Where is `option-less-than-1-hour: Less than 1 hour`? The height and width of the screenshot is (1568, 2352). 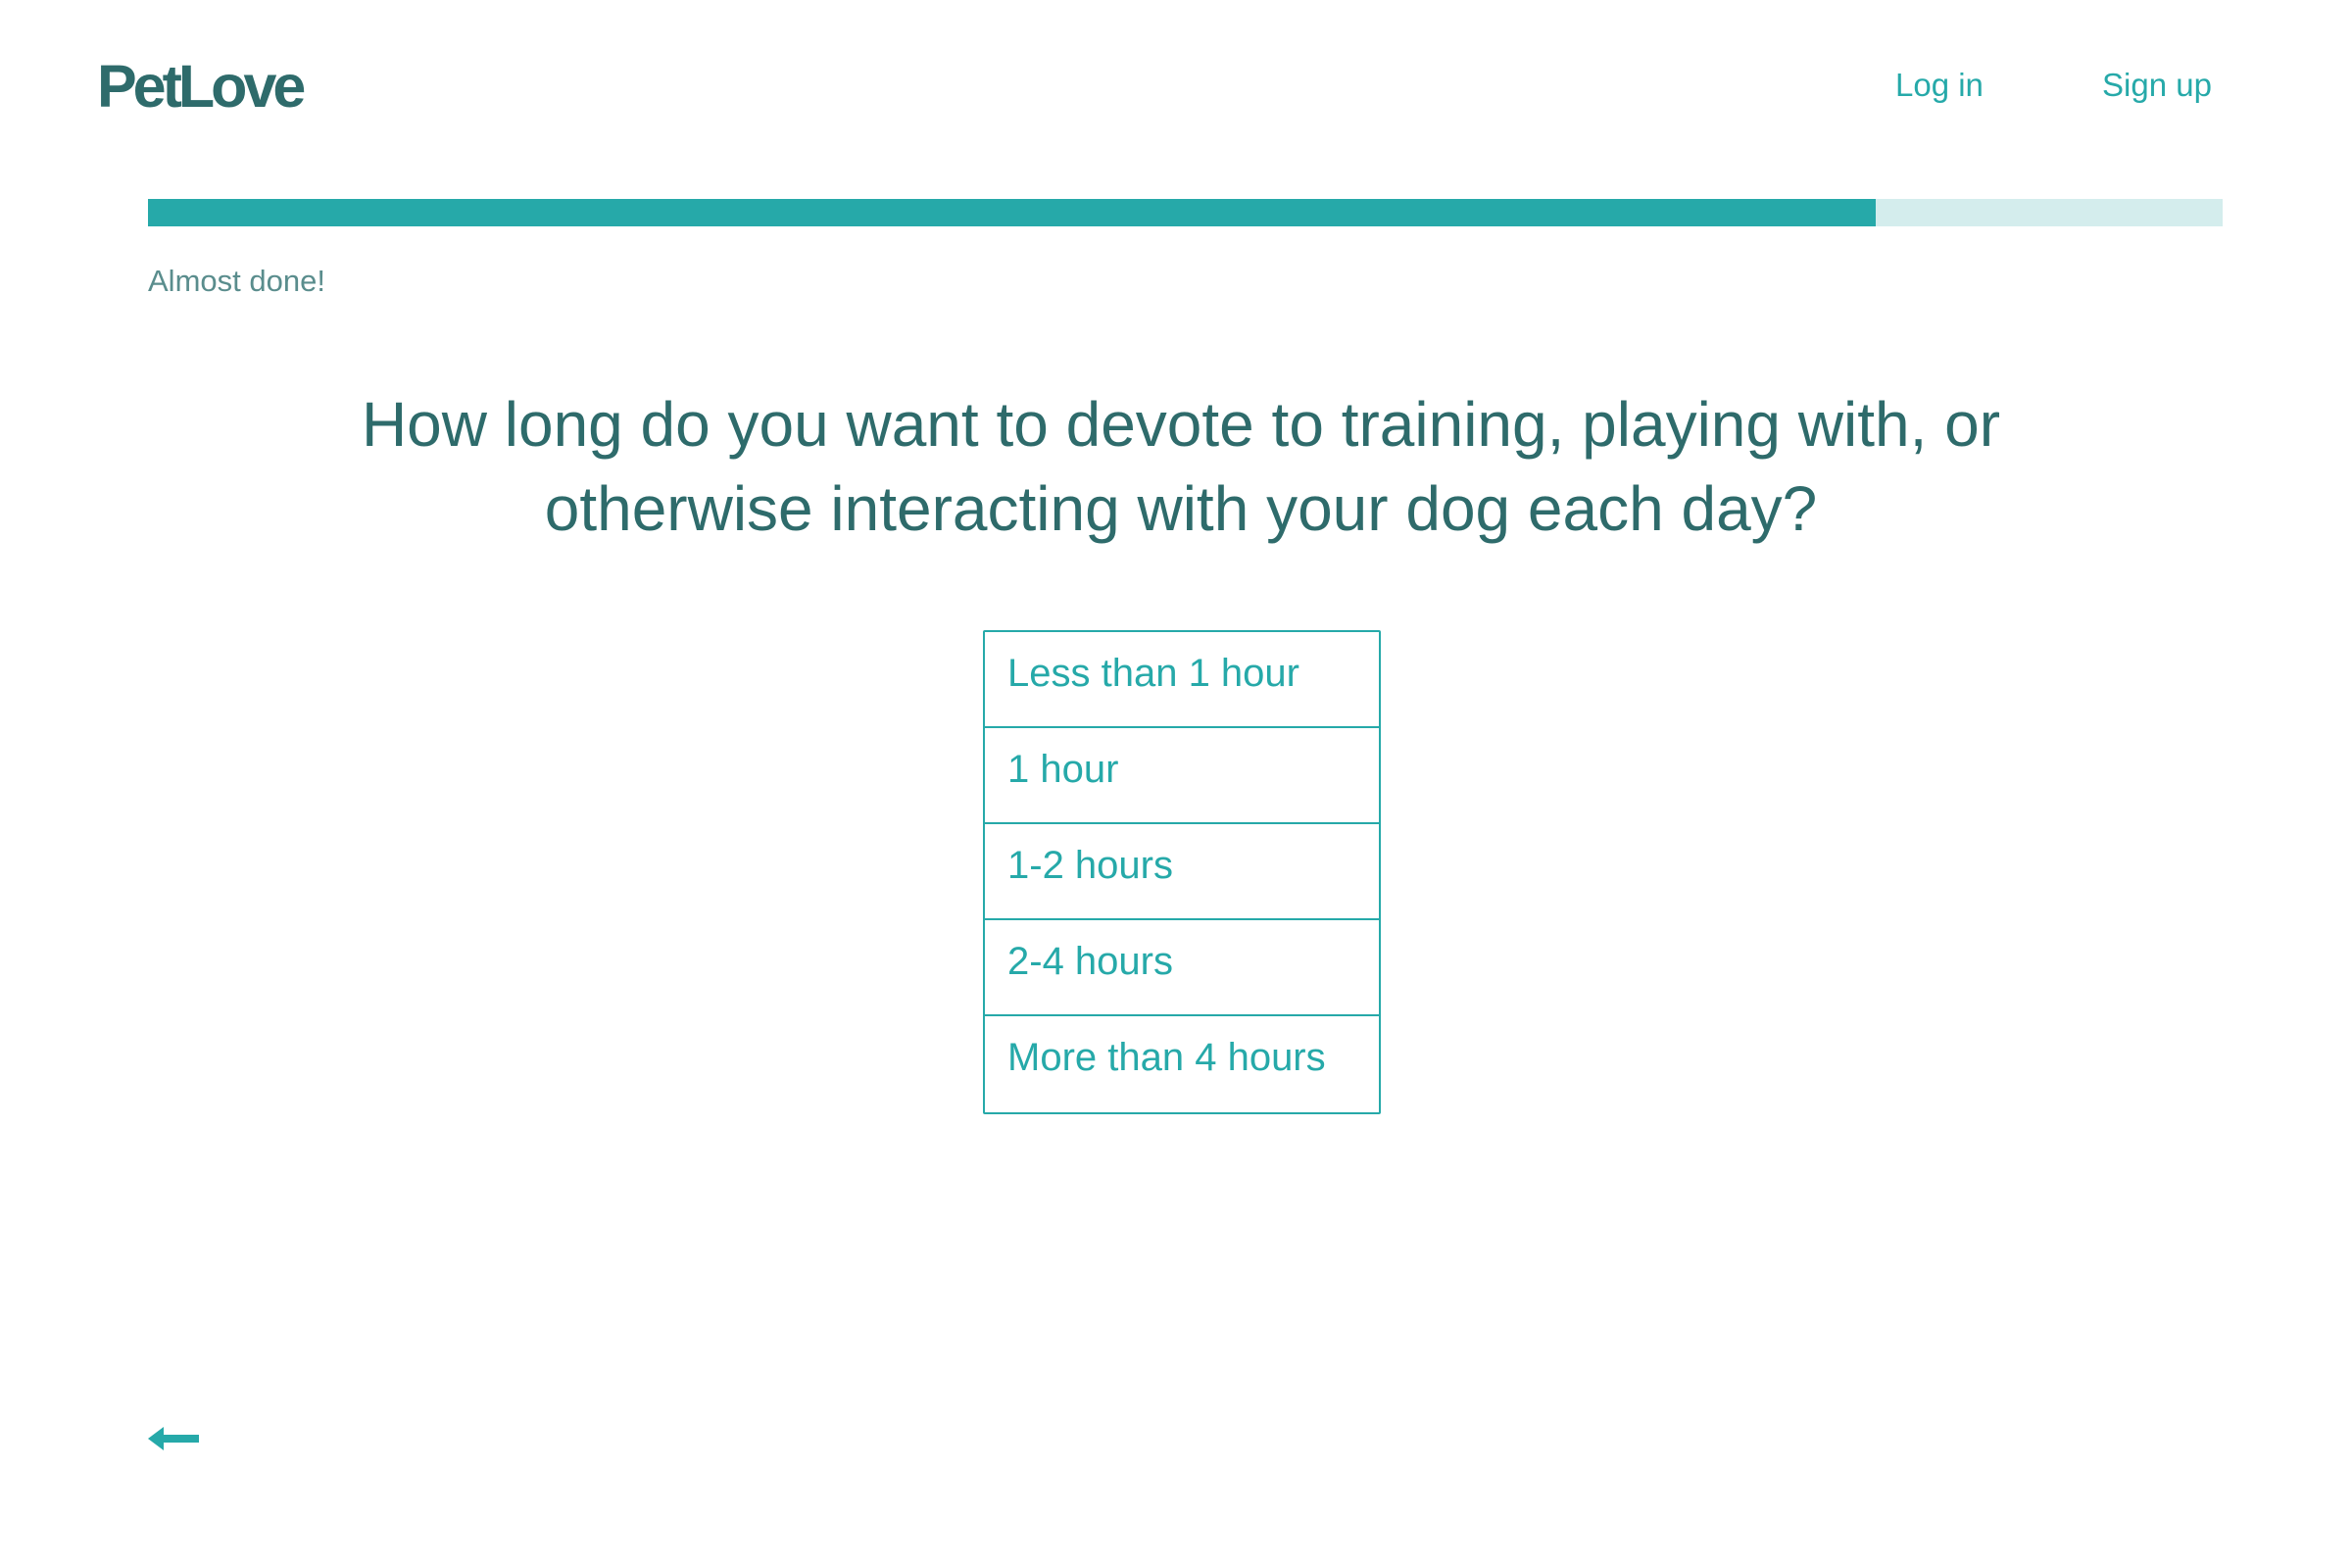 option-less-than-1-hour: Less than 1 hour is located at coordinates (1182, 680).